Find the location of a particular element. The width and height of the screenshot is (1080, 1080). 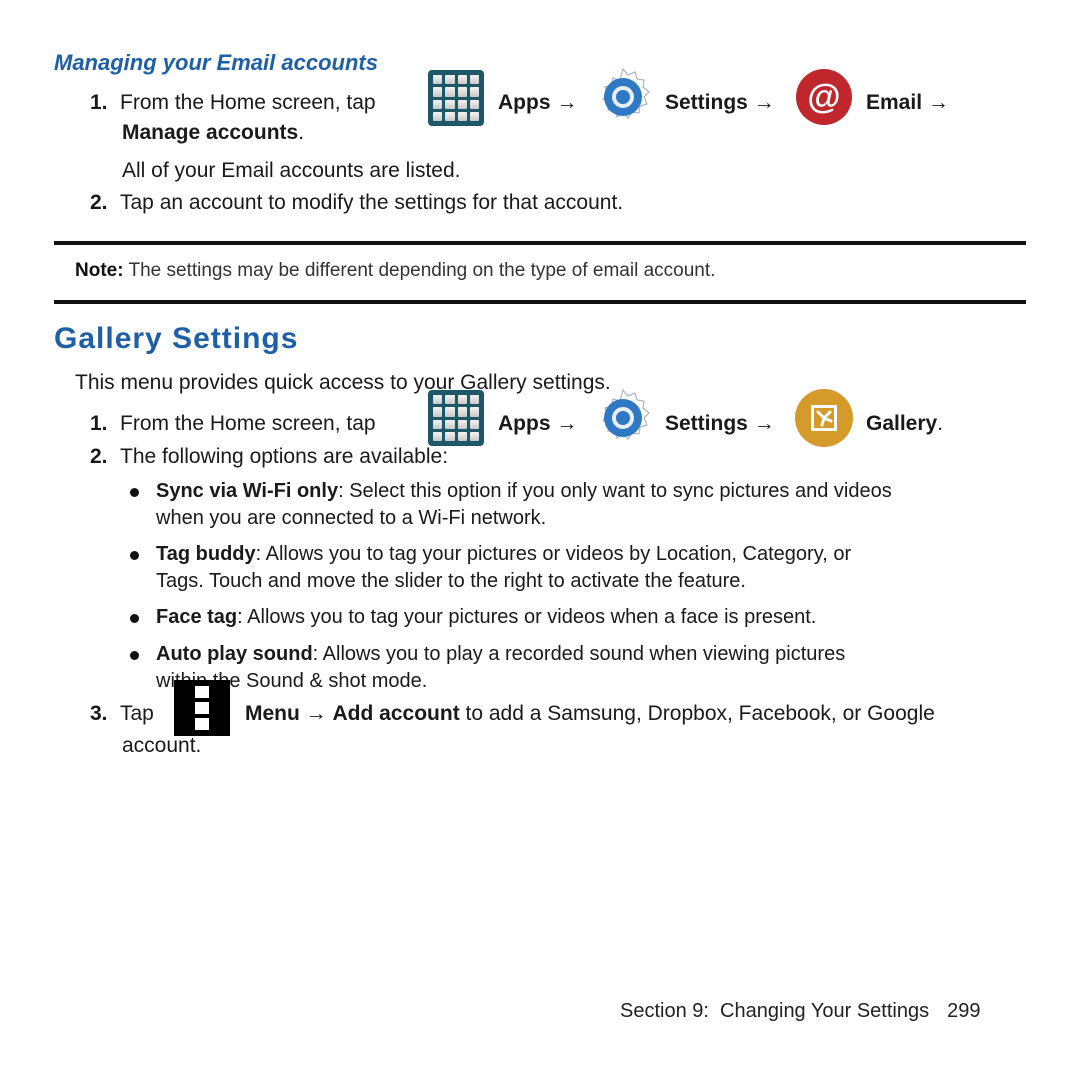

gallery-icon is located at coordinates (824, 418).